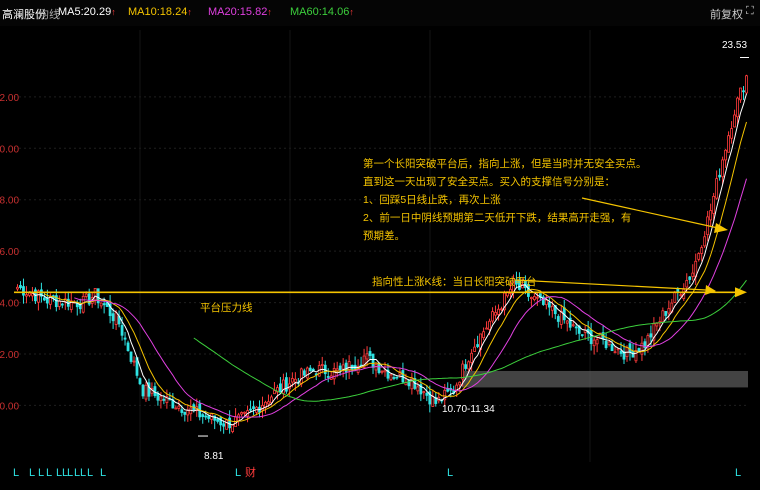 This screenshot has height=490, width=760. Describe the element at coordinates (735, 45) in the screenshot. I see `high-price-label: 23.53` at that location.